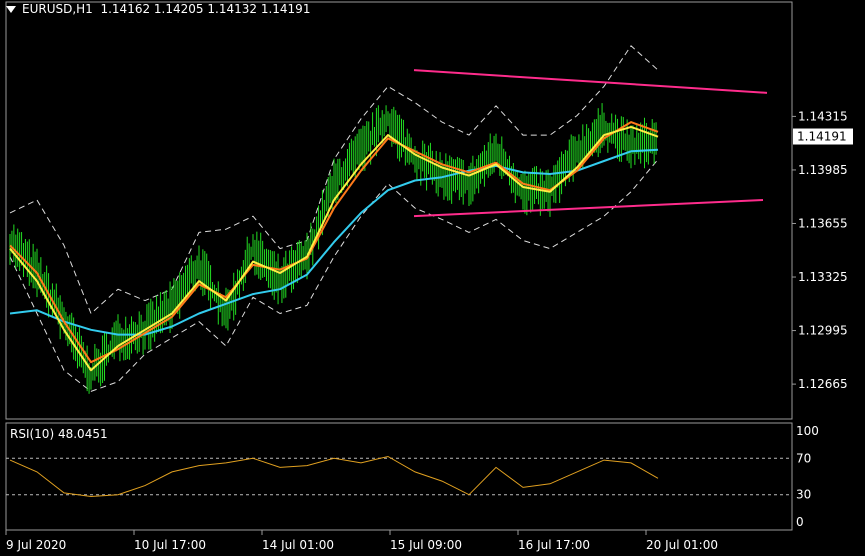  What do you see at coordinates (125, 9) in the screenshot?
I see `open-value: 1.14162` at bounding box center [125, 9].